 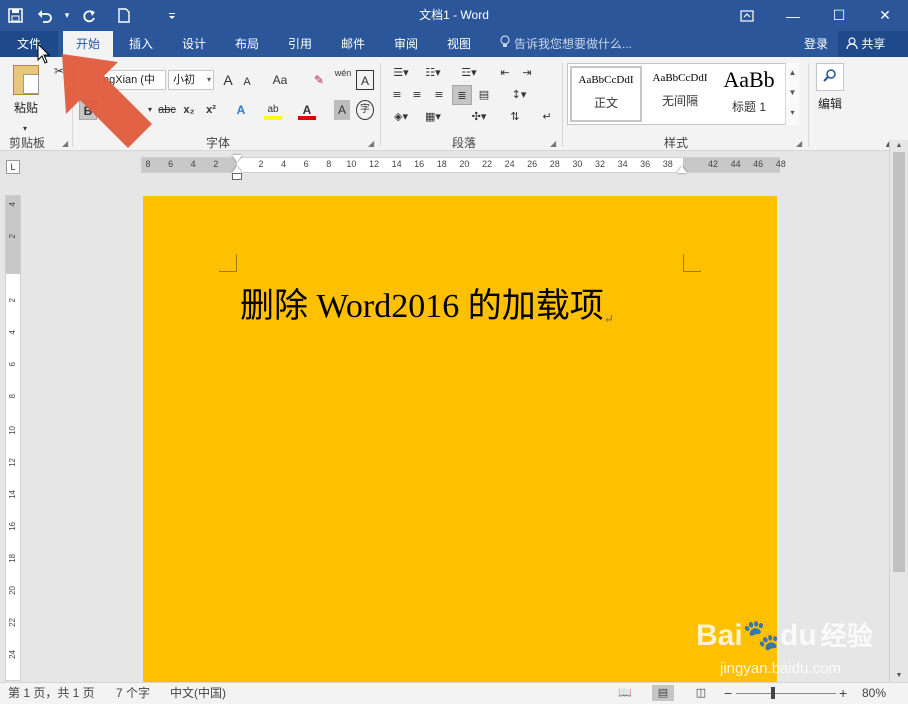 What do you see at coordinates (479, 117) in the screenshot?
I see `chinese-layout-icon: ✣▾` at bounding box center [479, 117].